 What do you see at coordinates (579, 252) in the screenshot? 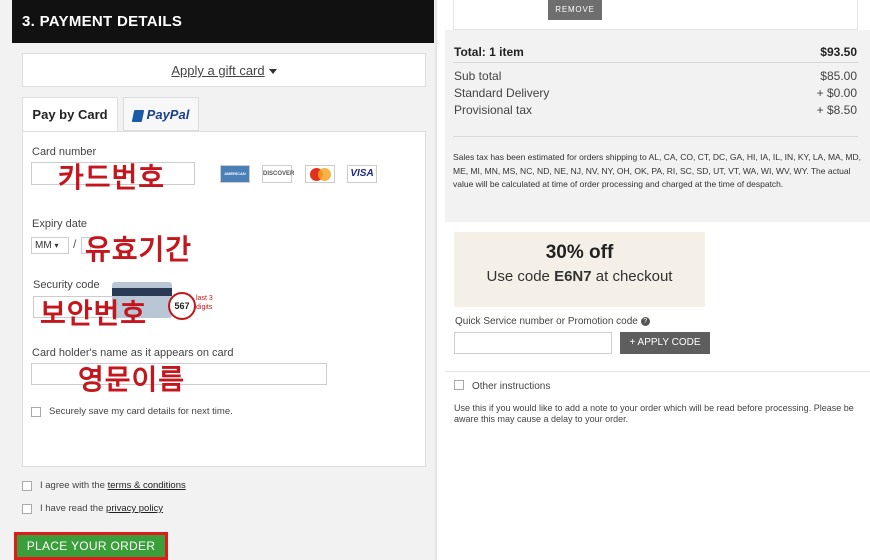
I see `promo-headline: 30% off` at bounding box center [579, 252].